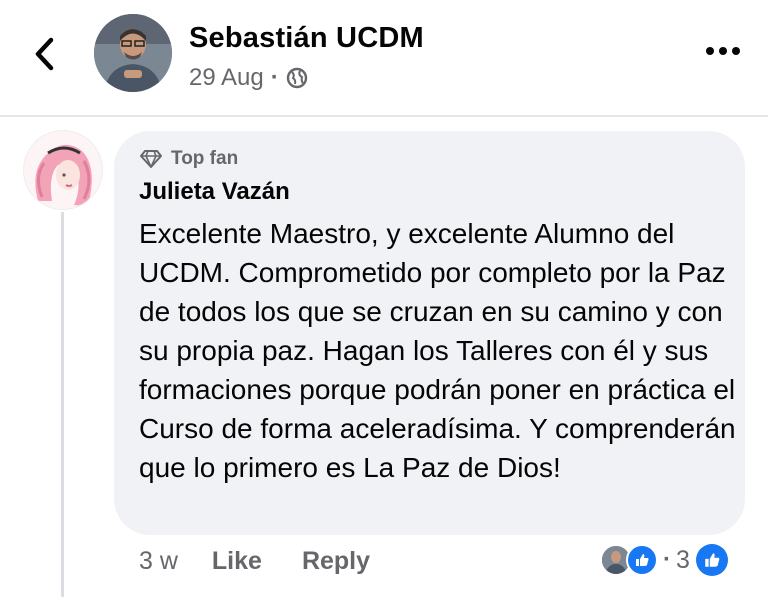 This screenshot has height=597, width=768. What do you see at coordinates (205, 158) in the screenshot?
I see `badge-label: Top fan` at bounding box center [205, 158].